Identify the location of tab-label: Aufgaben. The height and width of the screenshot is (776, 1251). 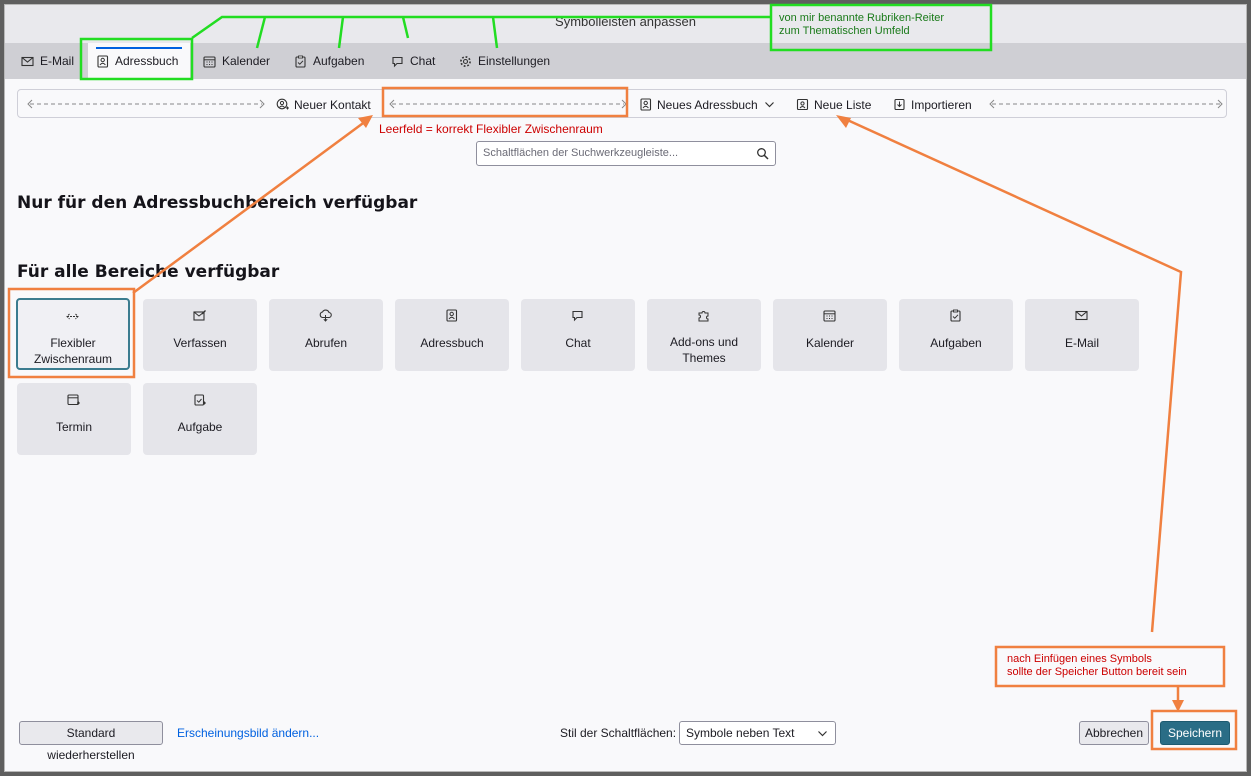
(339, 61).